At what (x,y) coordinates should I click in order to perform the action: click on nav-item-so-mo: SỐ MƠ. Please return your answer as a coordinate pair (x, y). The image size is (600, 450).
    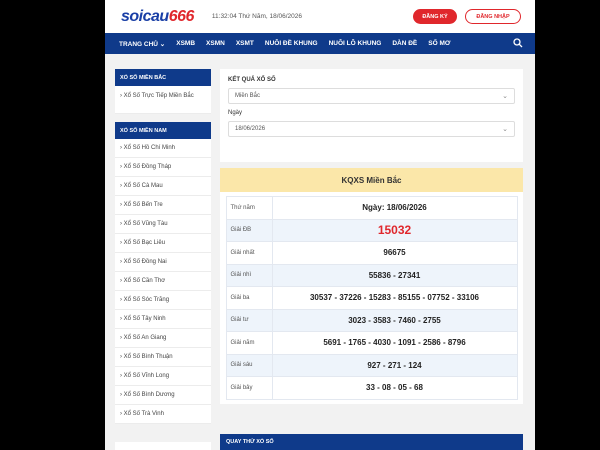
    Looking at the image, I should click on (439, 43).